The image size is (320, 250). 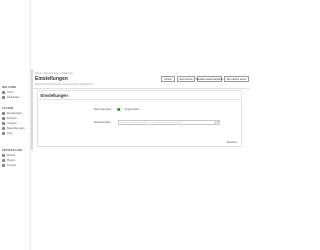 What do you see at coordinates (3, 97) in the screenshot?
I see `dashboard-icon` at bounding box center [3, 97].